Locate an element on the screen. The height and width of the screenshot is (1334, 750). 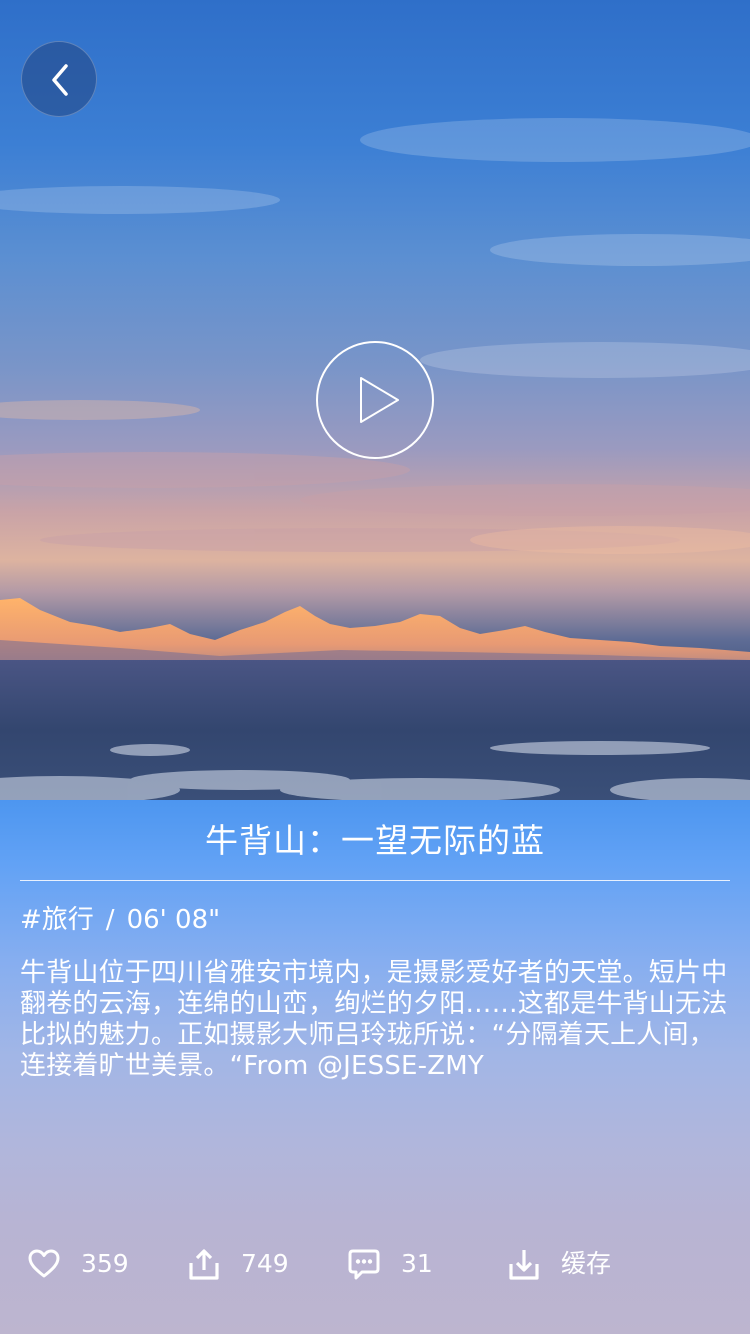
share-button: 749 is located at coordinates (238, 1264).